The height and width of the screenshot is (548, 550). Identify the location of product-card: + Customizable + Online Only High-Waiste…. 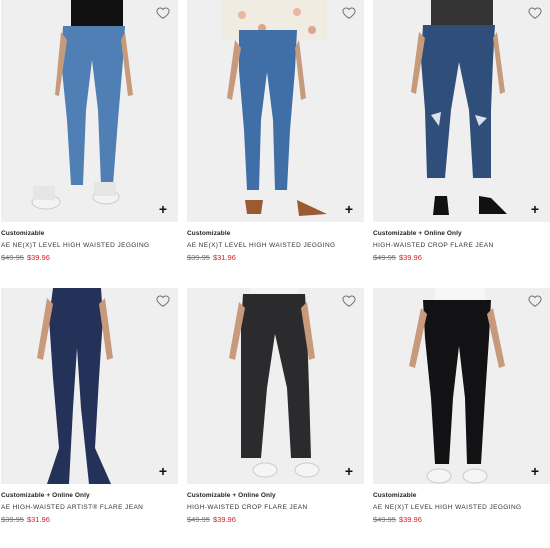
(275, 407).